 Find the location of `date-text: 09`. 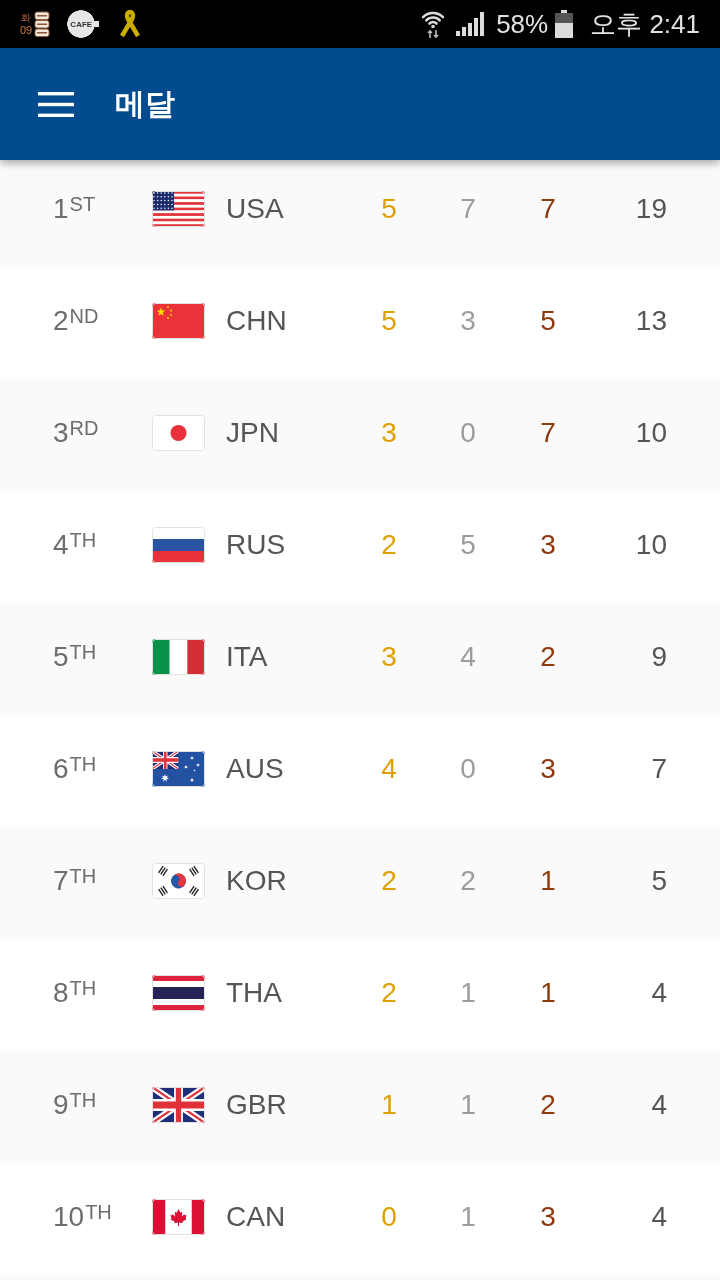

date-text: 09 is located at coordinates (26, 30).